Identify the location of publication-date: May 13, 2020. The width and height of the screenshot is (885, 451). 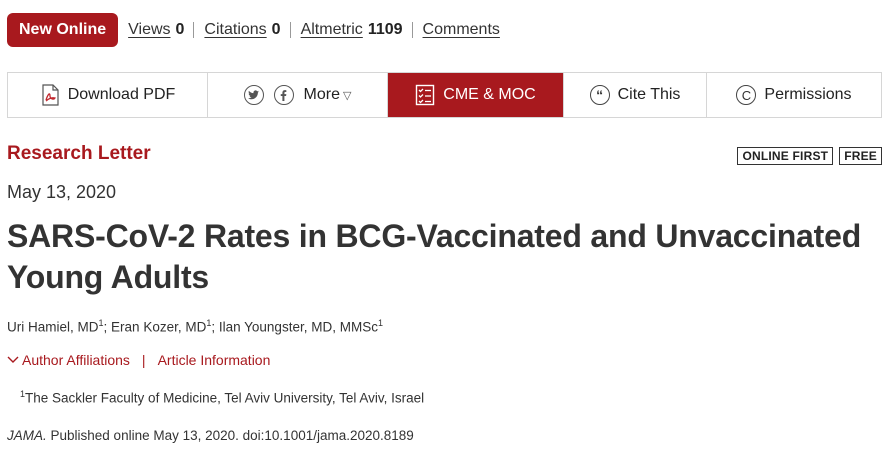
(62, 192).